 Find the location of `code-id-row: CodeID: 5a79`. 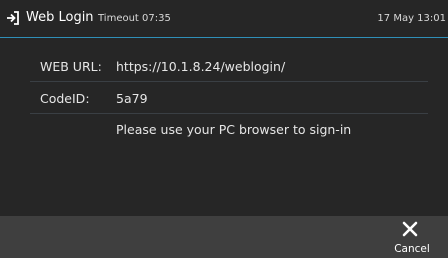

code-id-row: CodeID: 5a79 is located at coordinates (229, 99).